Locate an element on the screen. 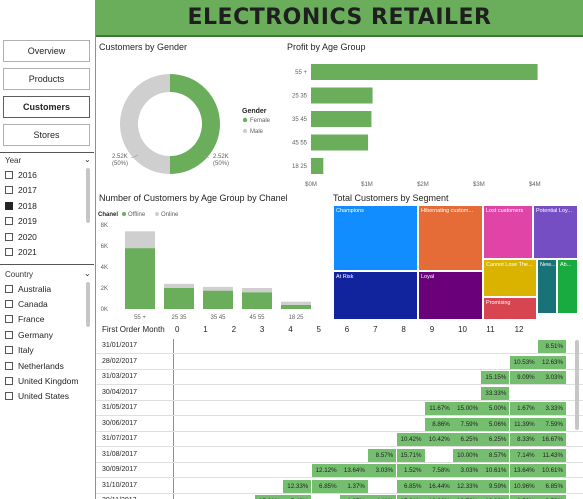 Image resolution: width=583 pixels, height=499 pixels. matrix-cell: 16.67% is located at coordinates (552, 439).